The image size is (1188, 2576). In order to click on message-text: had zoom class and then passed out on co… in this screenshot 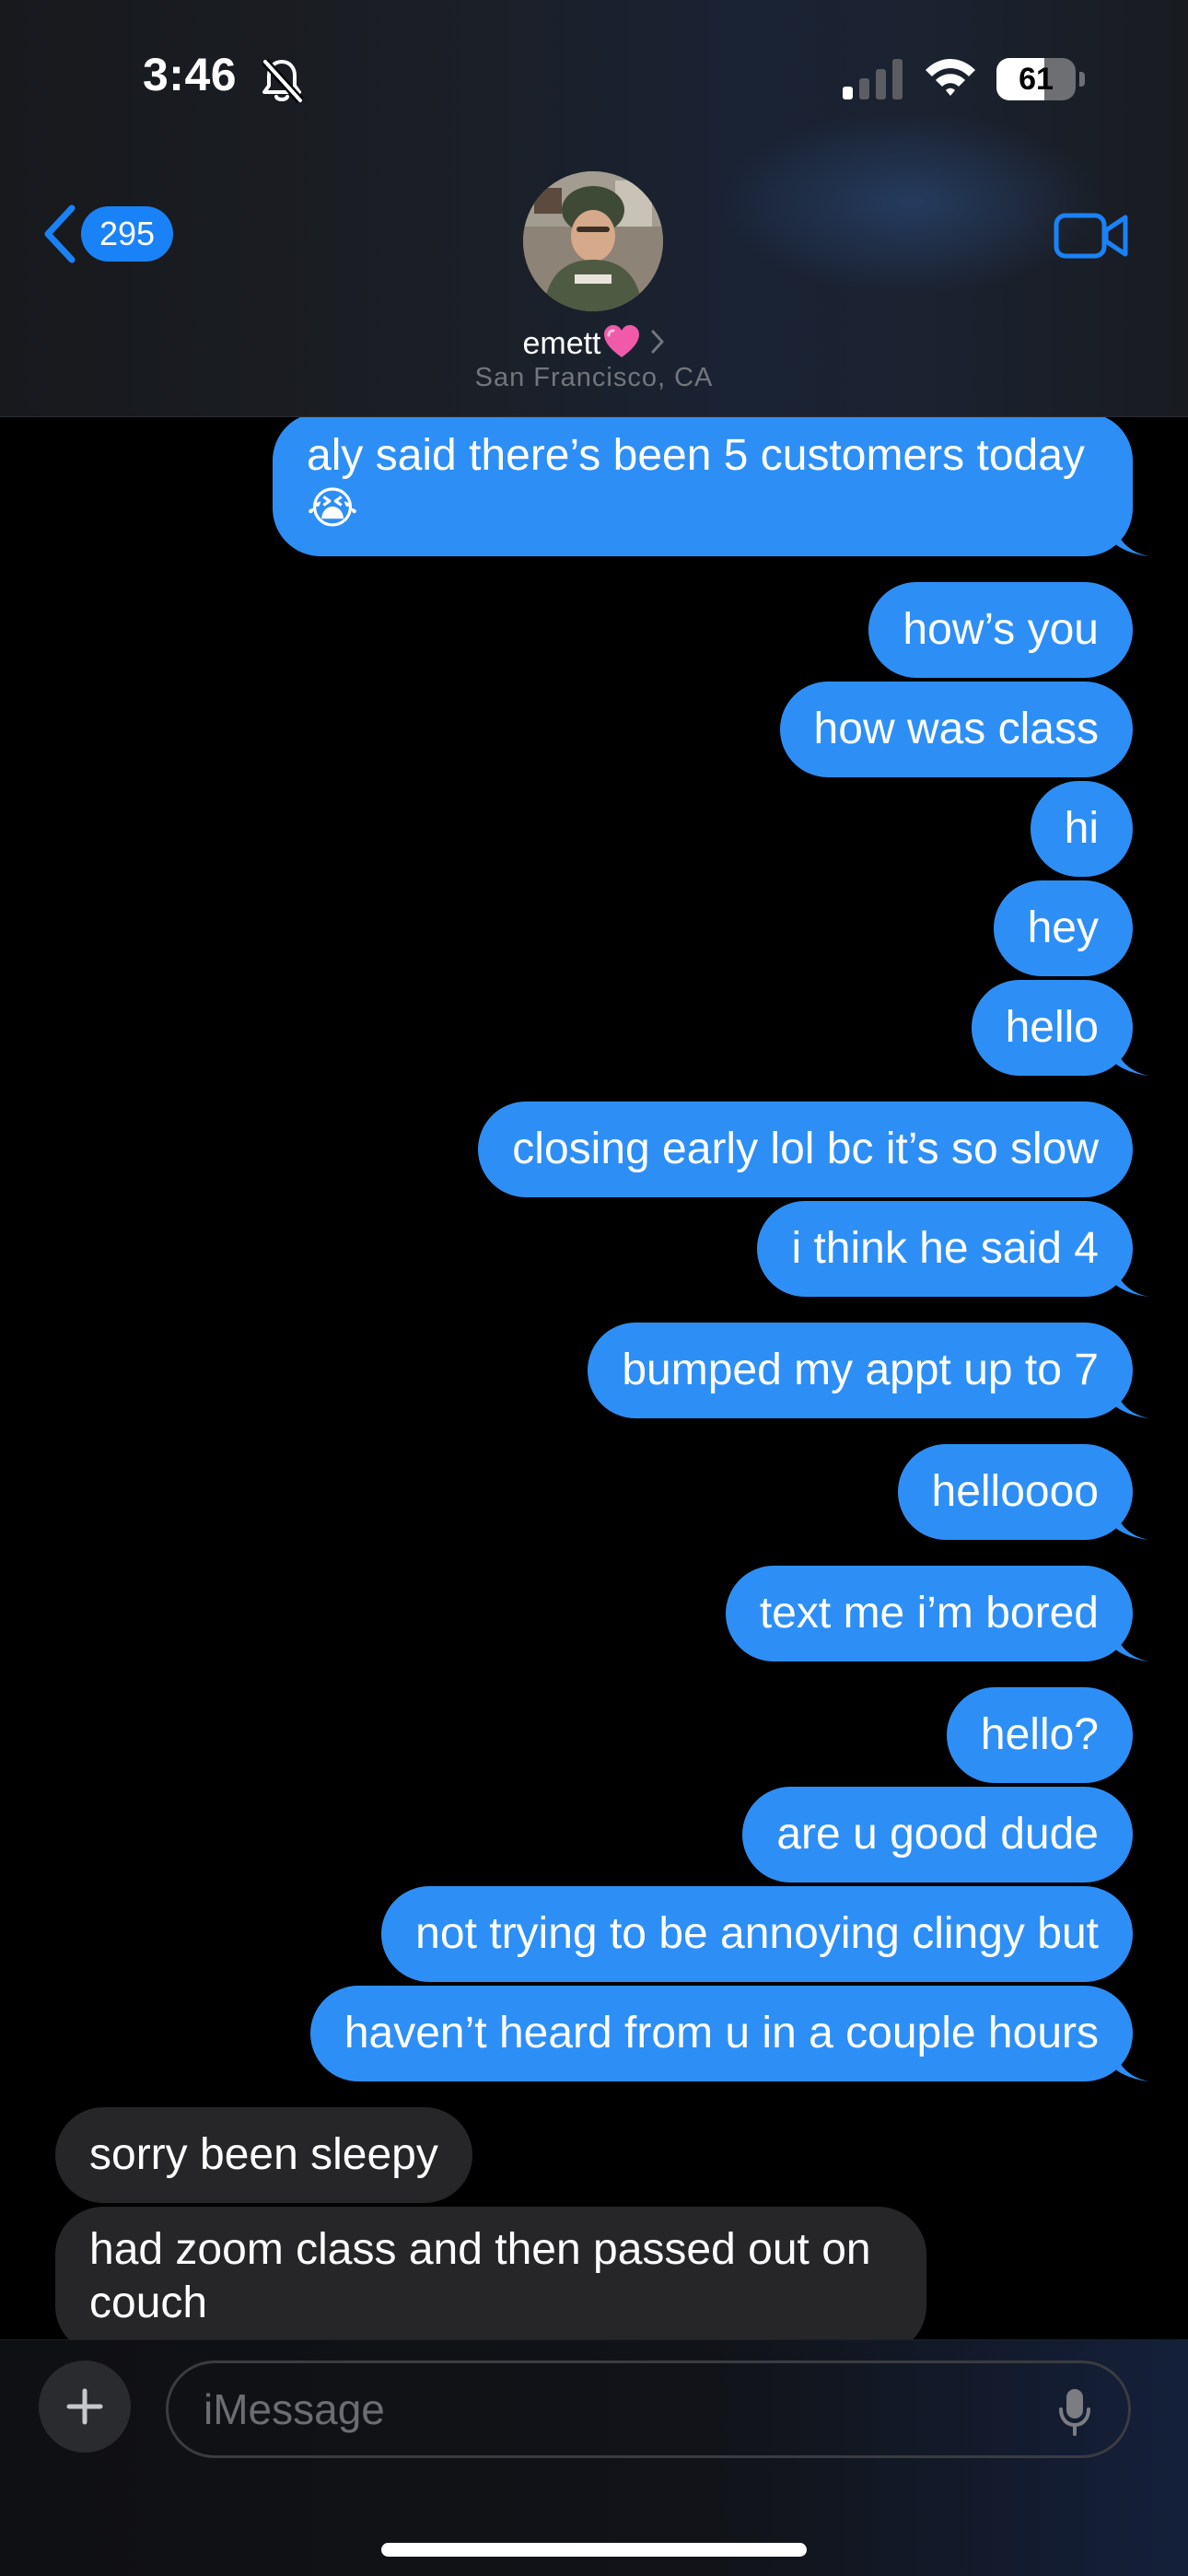, I will do `click(480, 2276)`.